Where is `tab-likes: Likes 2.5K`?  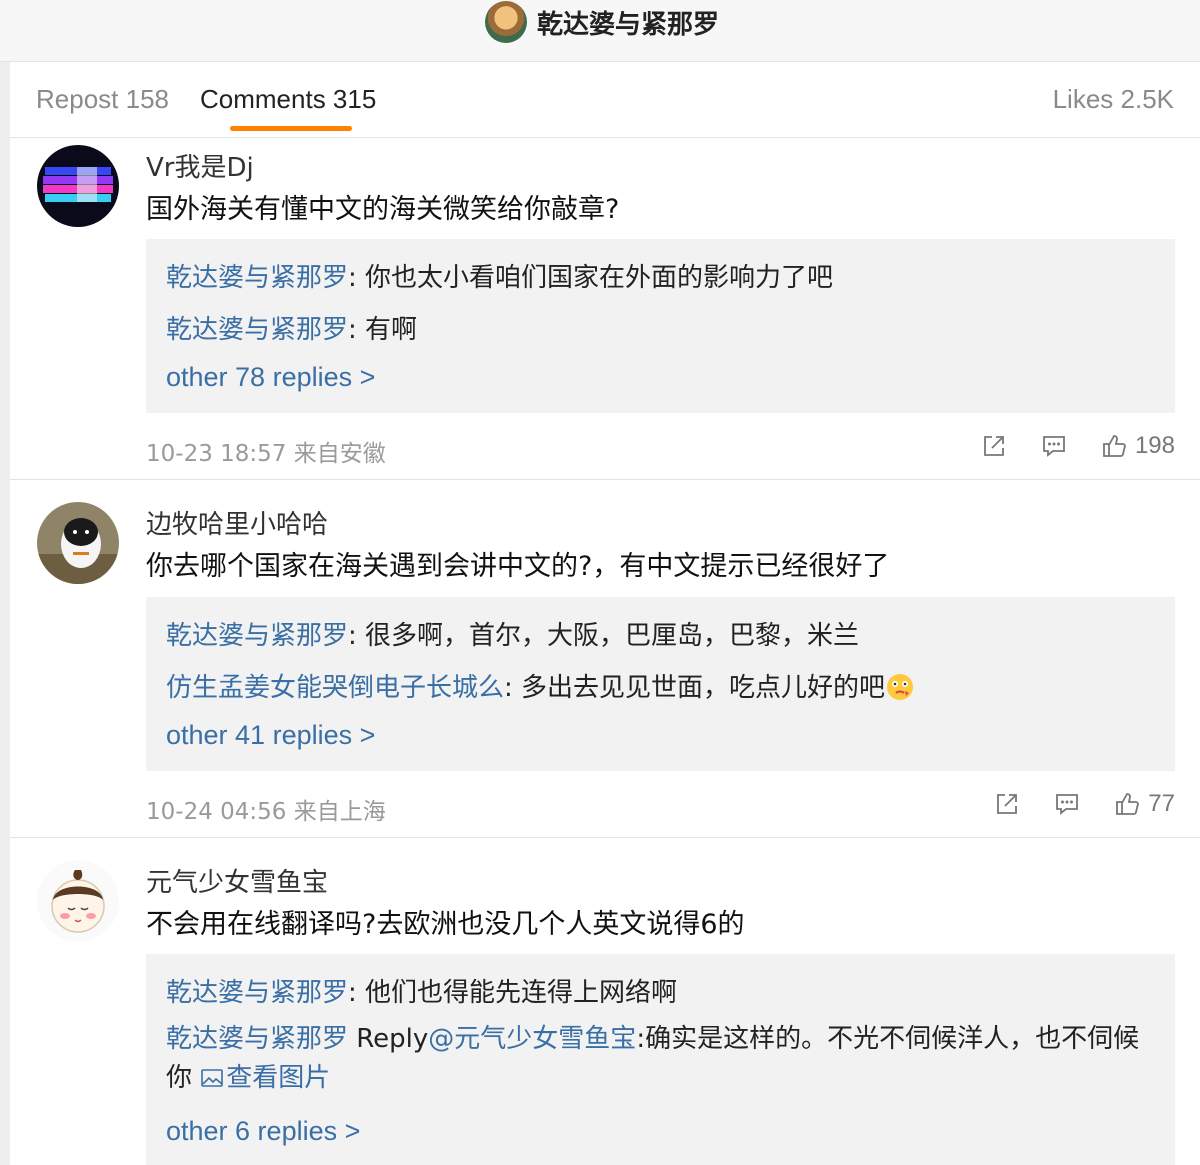 tab-likes: Likes 2.5K is located at coordinates (1113, 99).